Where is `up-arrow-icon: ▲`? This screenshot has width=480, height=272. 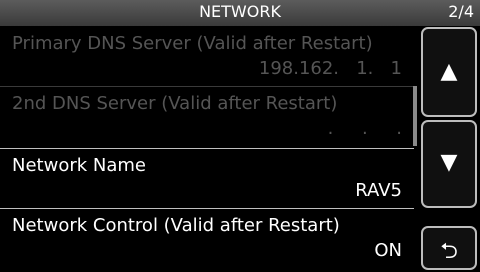
up-arrow-icon: ▲ is located at coordinates (449, 71).